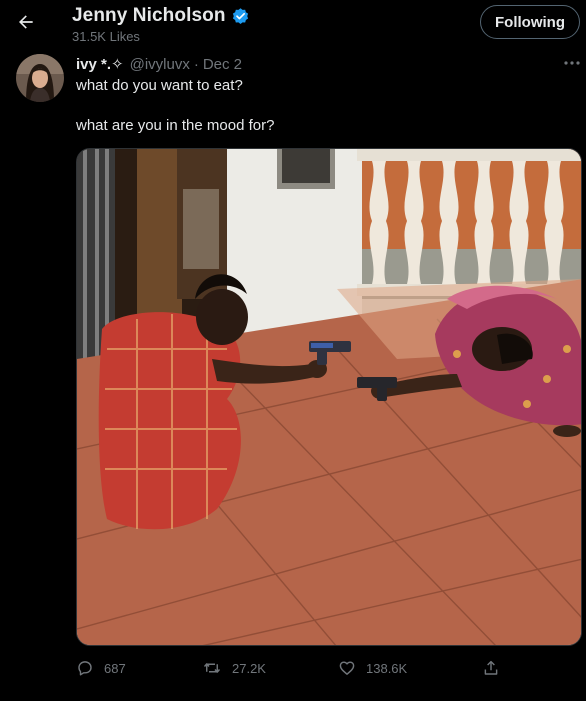 Image resolution: width=586 pixels, height=701 pixels. Describe the element at coordinates (85, 668) in the screenshot. I see `reply-bubble-icon` at that location.